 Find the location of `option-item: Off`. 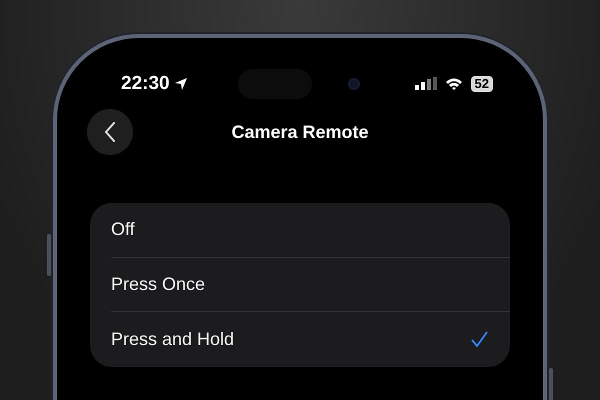

option-item: Off is located at coordinates (123, 230).